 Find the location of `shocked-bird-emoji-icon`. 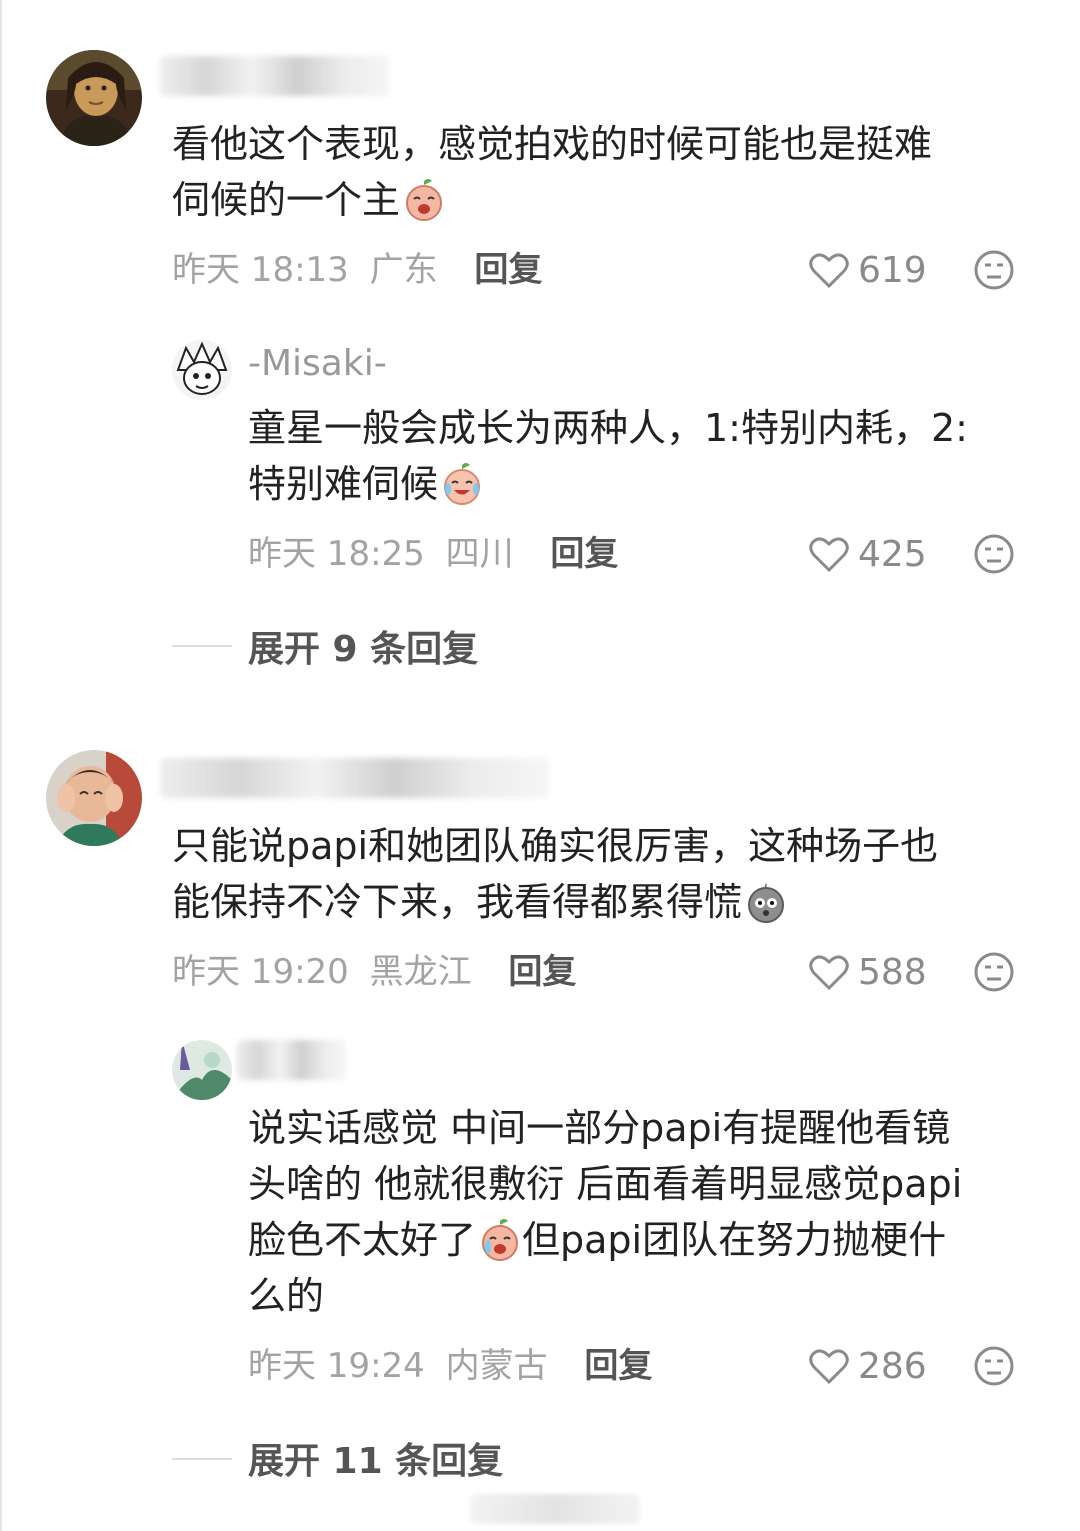

shocked-bird-emoji-icon is located at coordinates (766, 903).